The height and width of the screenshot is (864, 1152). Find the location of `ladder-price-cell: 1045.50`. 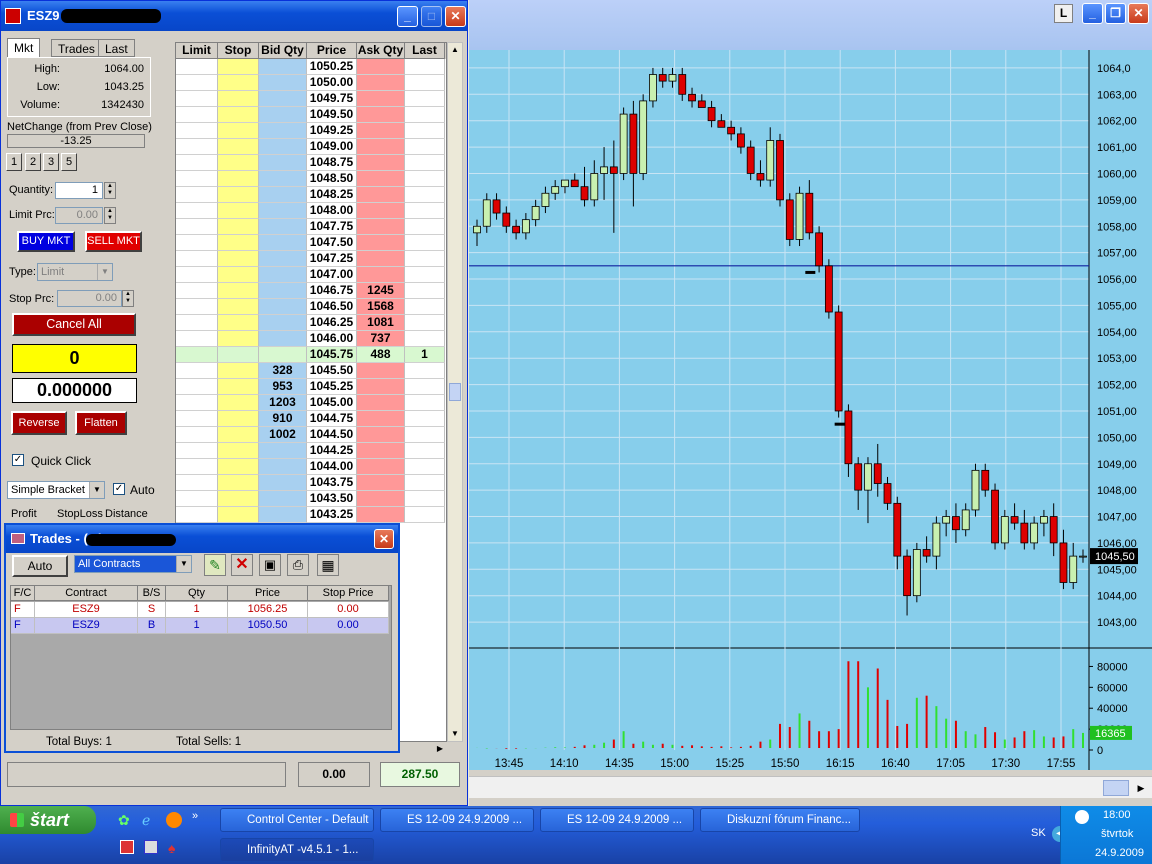

ladder-price-cell: 1045.50 is located at coordinates (332, 371).